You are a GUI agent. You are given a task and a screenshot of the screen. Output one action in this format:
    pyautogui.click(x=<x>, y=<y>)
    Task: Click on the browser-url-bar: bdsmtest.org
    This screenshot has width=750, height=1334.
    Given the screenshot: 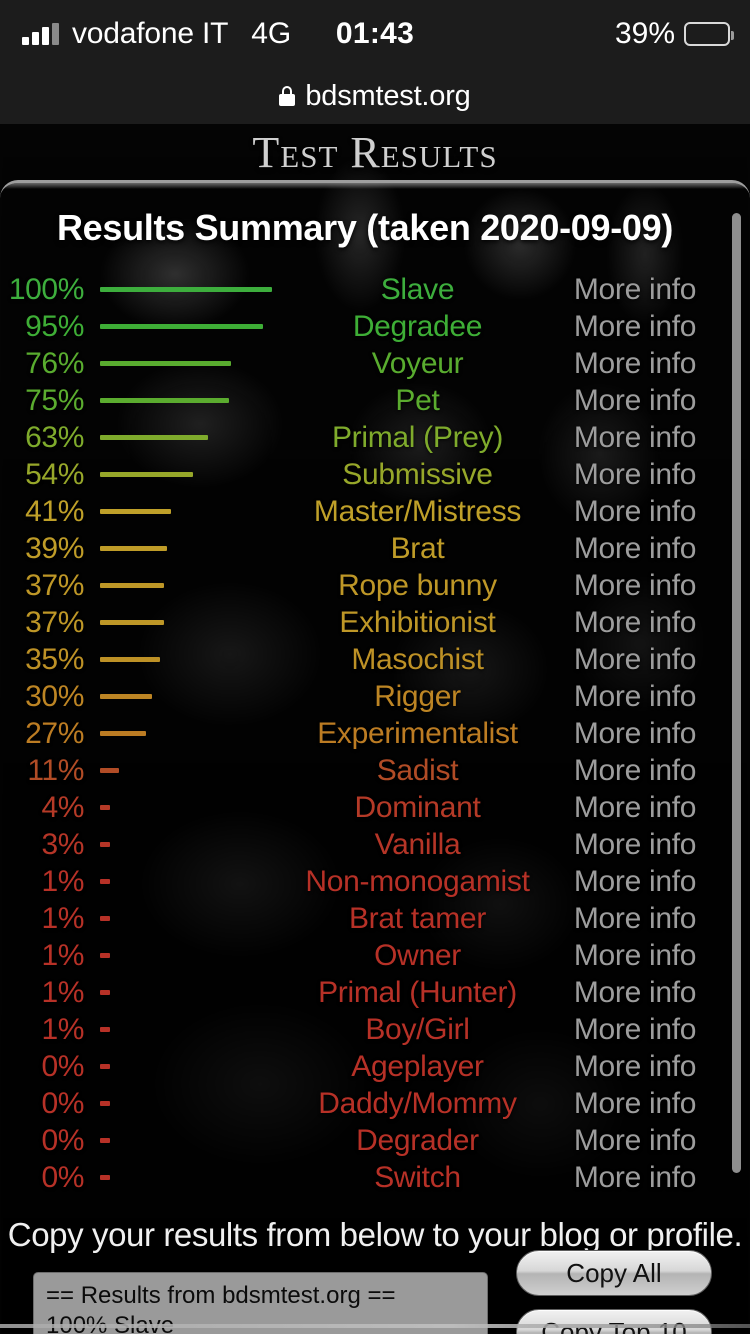 What is the action you would take?
    pyautogui.click(x=375, y=96)
    